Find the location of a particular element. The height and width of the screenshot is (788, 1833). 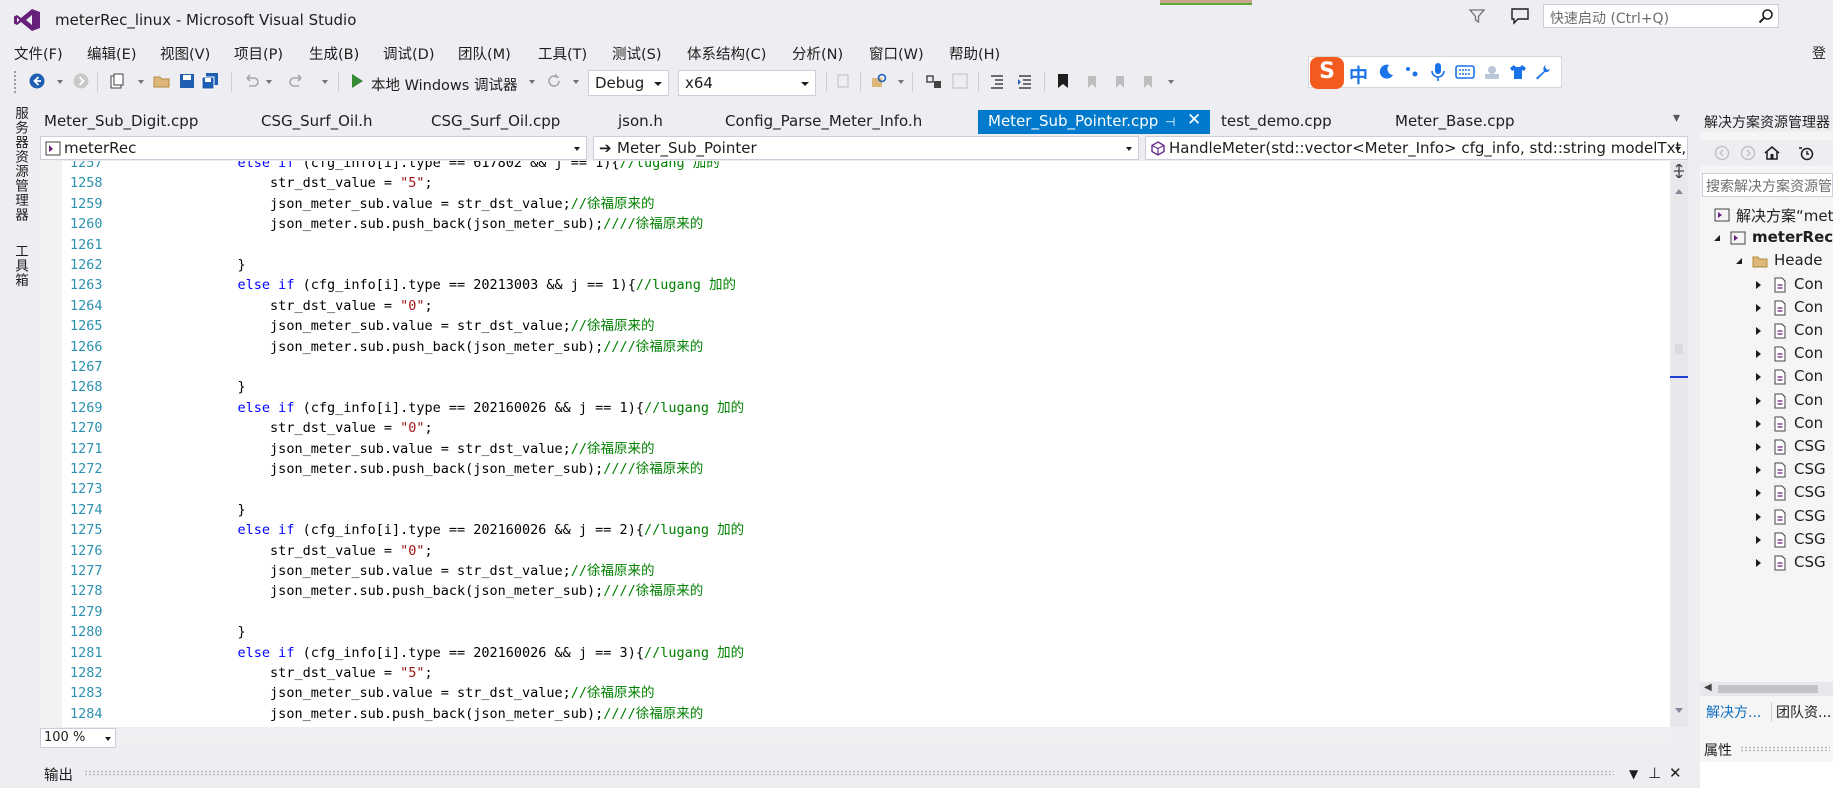

code-line: 1267 is located at coordinates (855, 367).